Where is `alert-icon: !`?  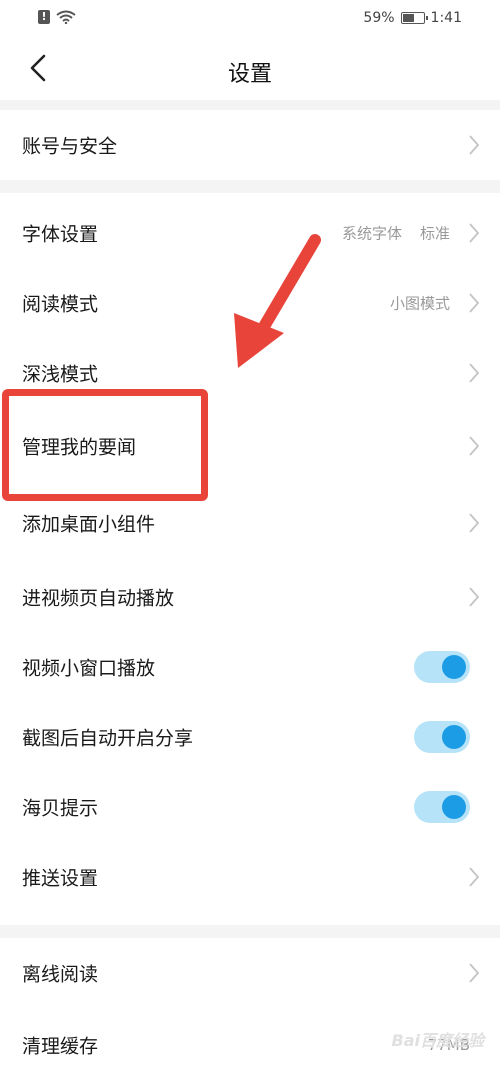
alert-icon: ! is located at coordinates (44, 17).